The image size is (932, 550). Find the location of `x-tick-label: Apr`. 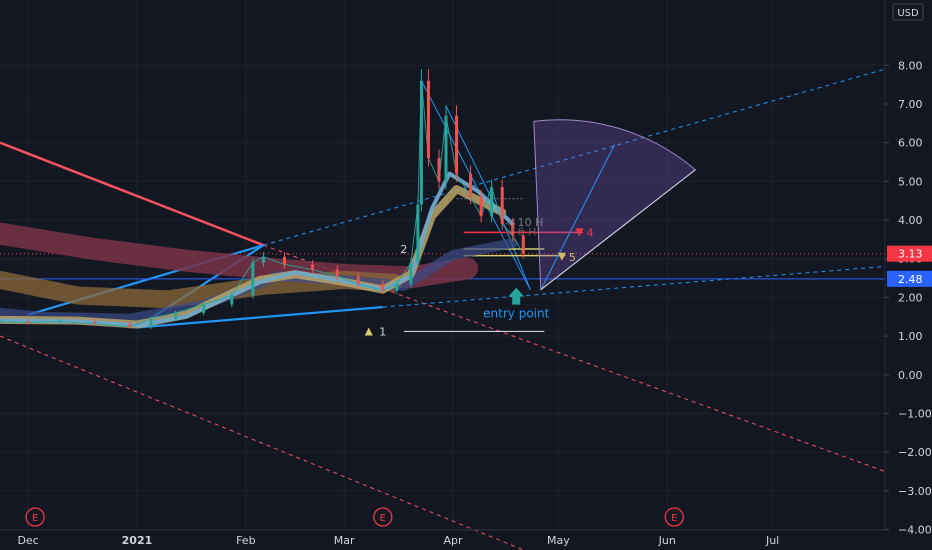

x-tick-label: Apr is located at coordinates (454, 540).